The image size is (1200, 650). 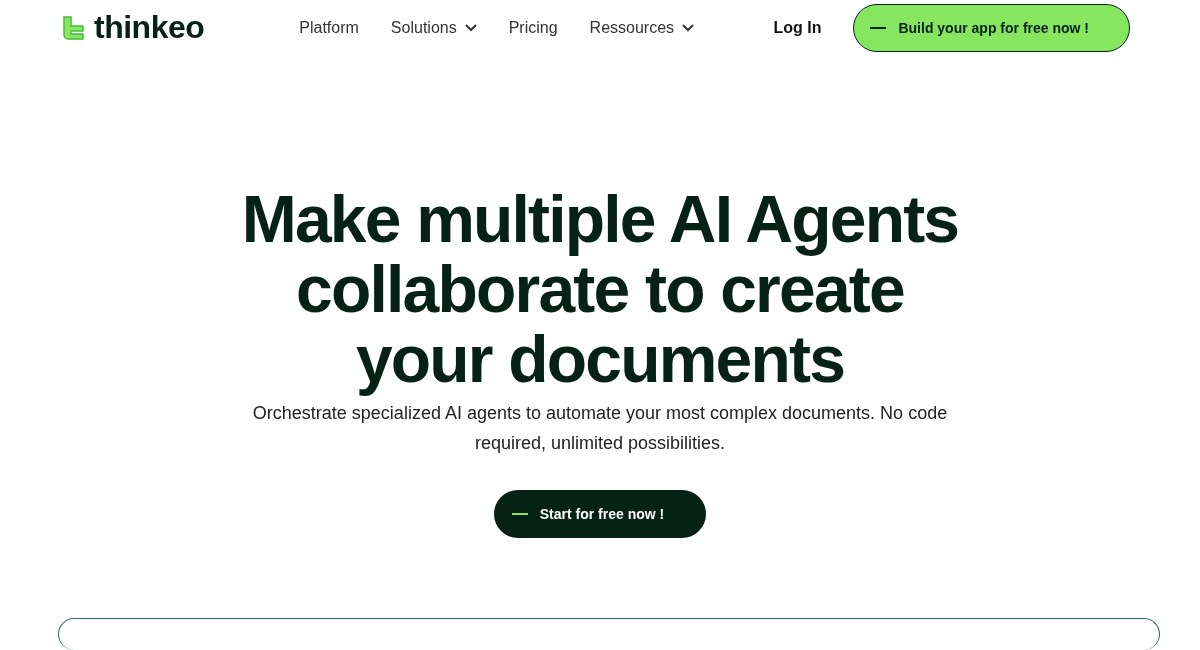 I want to click on build-app-button: Build your app for free now !, so click(x=991, y=27).